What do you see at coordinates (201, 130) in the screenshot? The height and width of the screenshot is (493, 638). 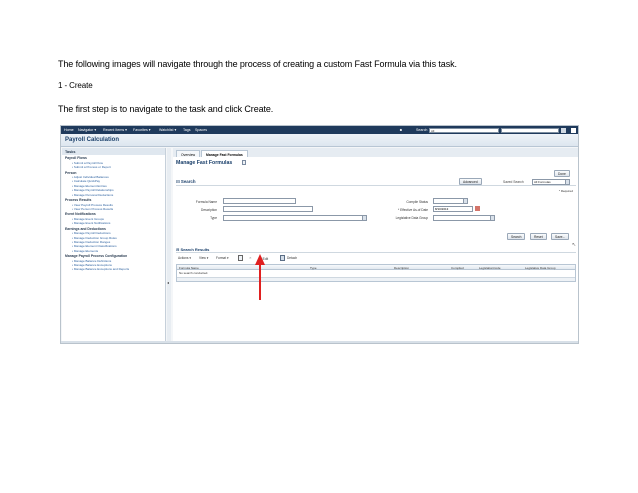 I see `spaces-link: Spaces` at bounding box center [201, 130].